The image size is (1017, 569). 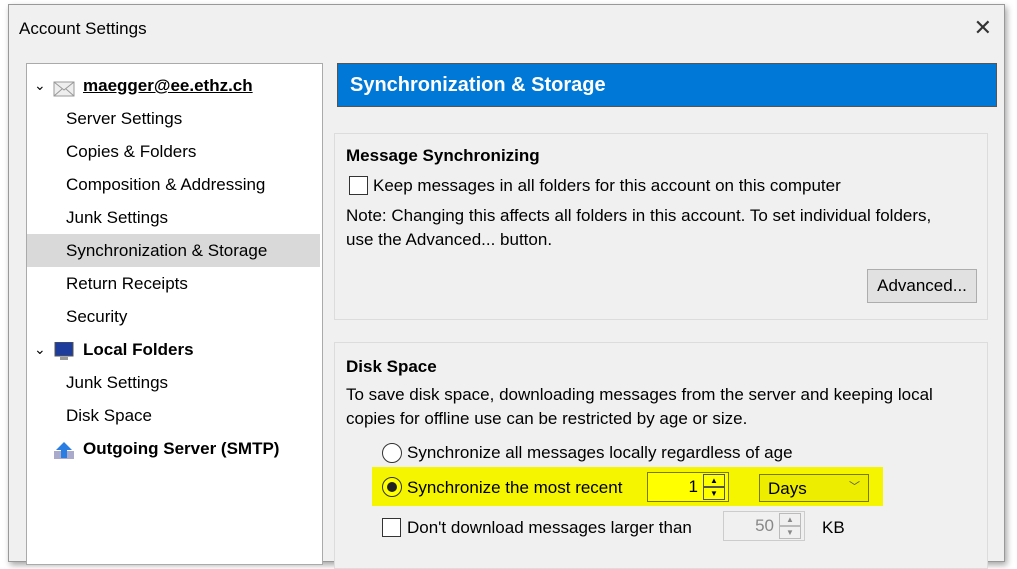 What do you see at coordinates (168, 85) in the screenshot?
I see `tree-item-label: maegger@ee.ethz.ch` at bounding box center [168, 85].